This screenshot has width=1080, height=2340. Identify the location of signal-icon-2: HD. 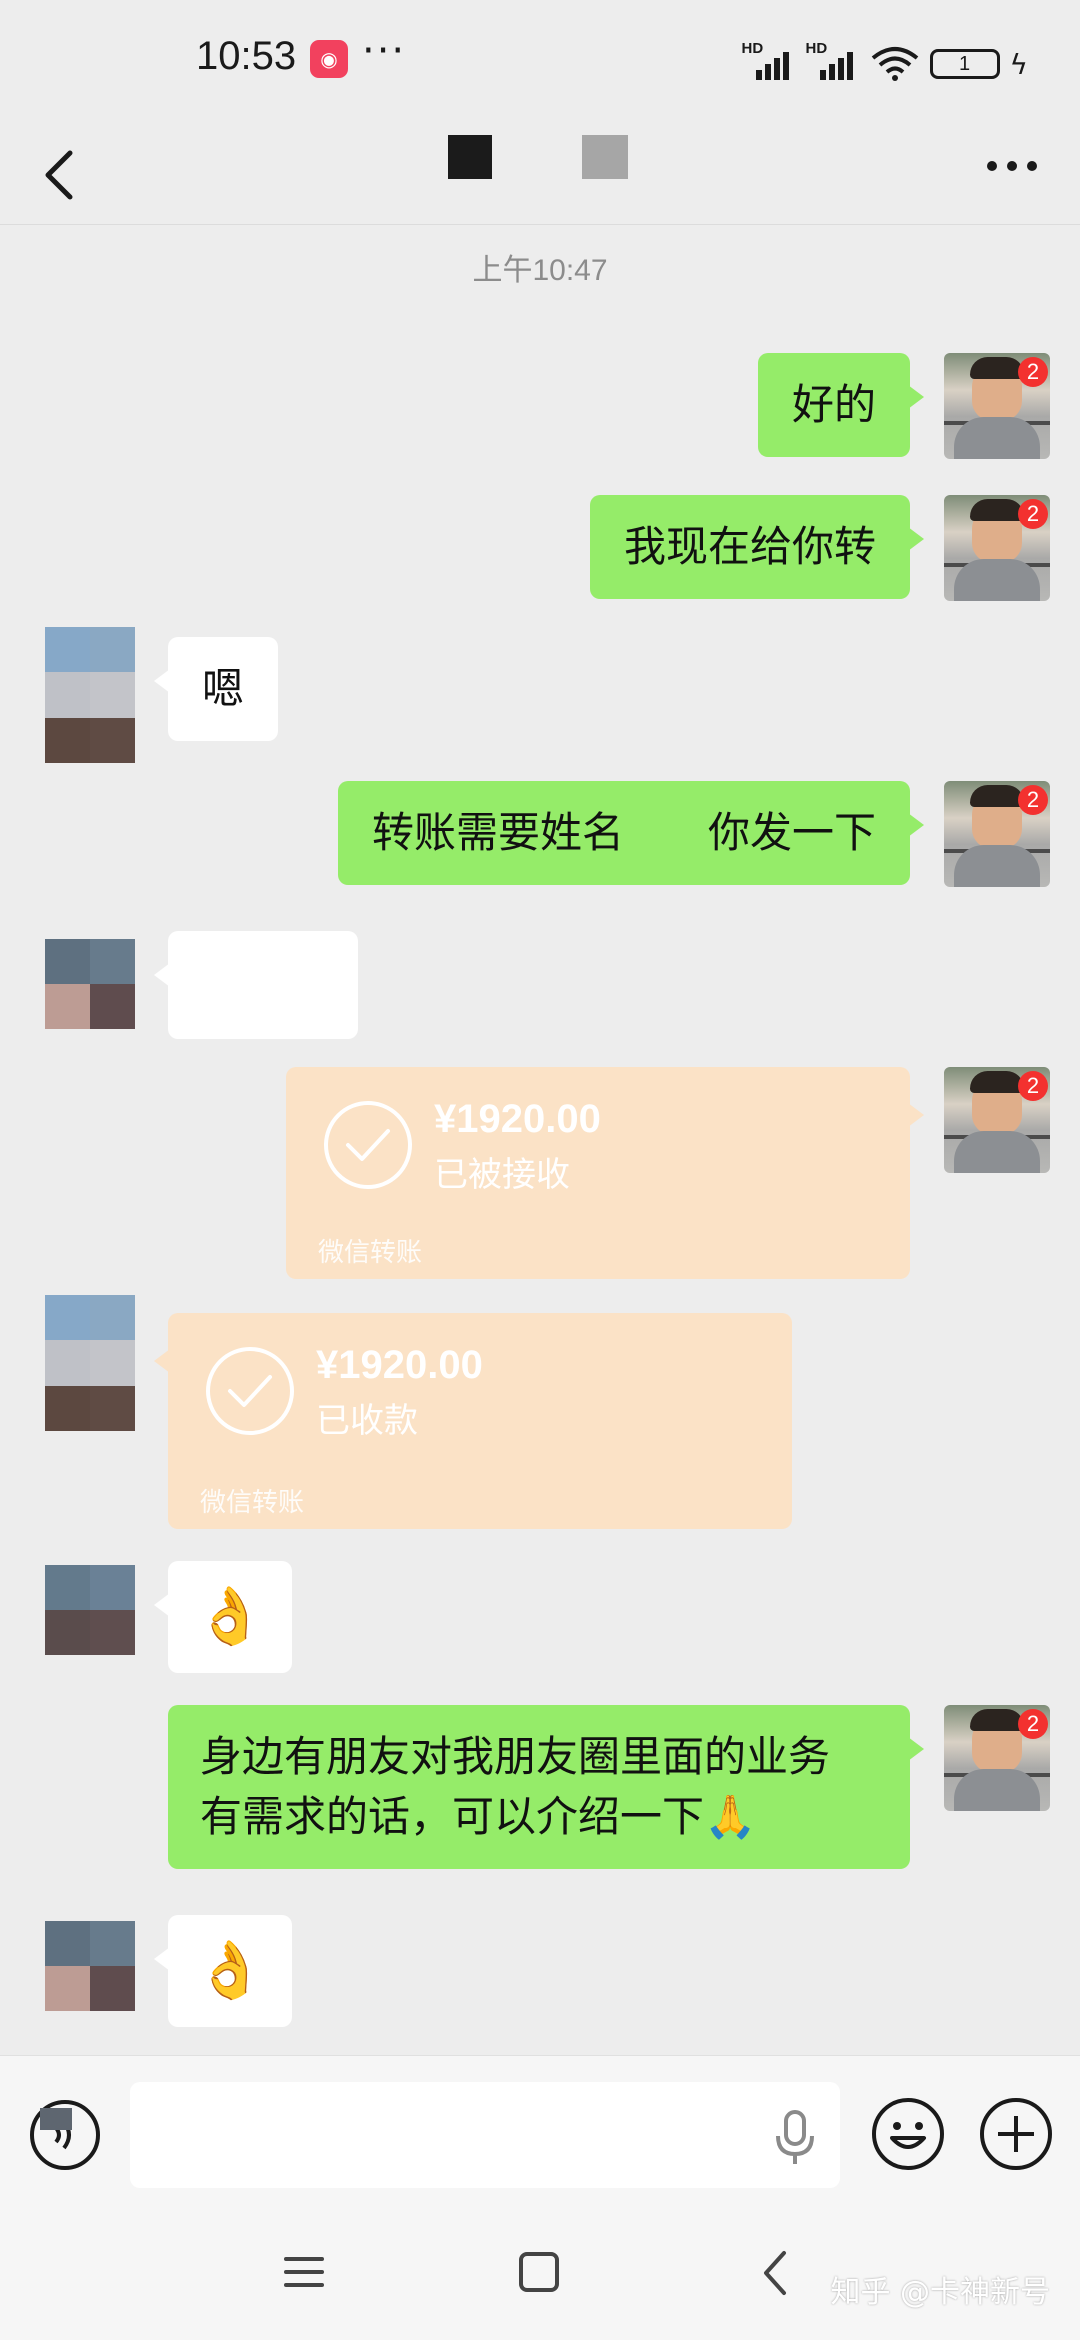
(833, 61).